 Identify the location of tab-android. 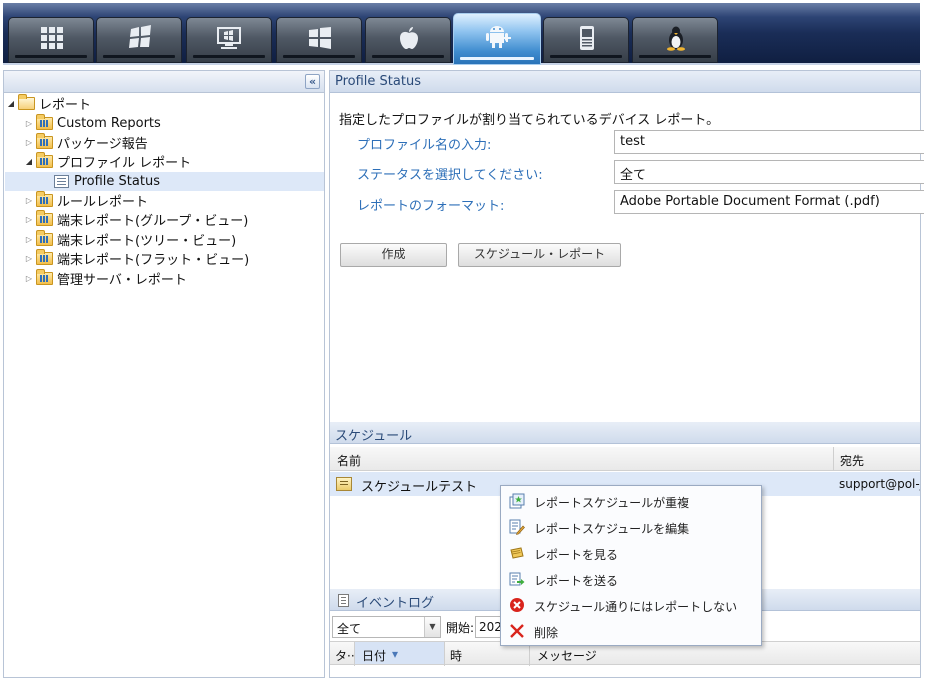
(497, 39).